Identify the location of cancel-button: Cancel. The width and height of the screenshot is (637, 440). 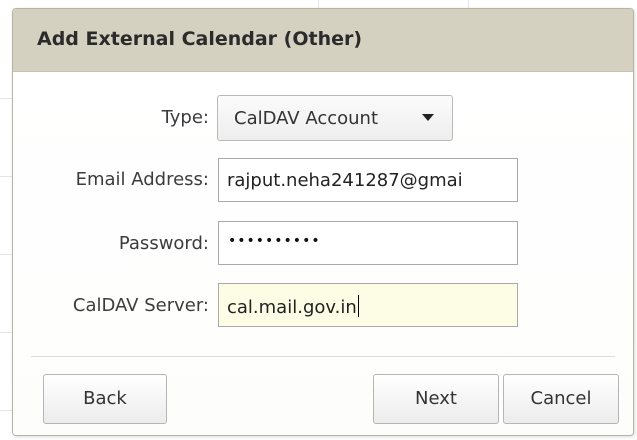
(561, 399).